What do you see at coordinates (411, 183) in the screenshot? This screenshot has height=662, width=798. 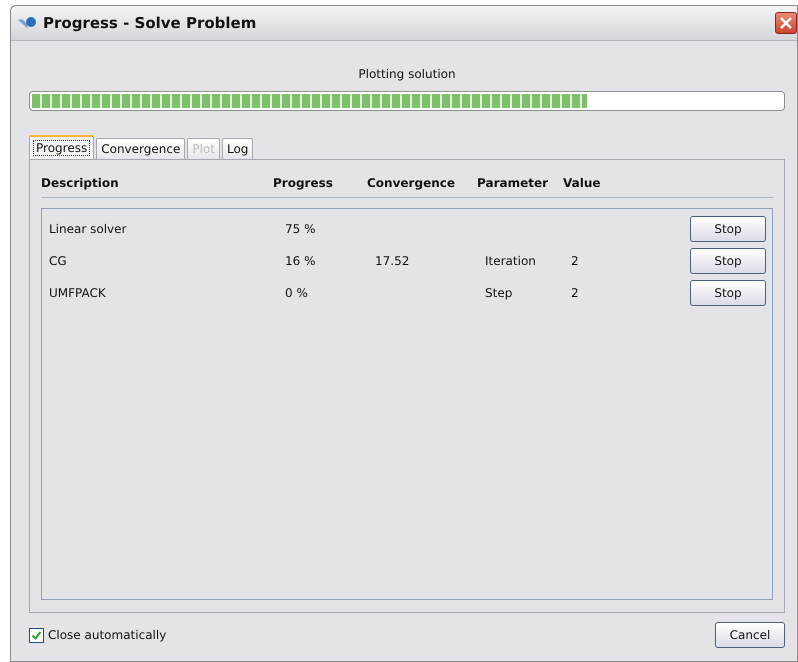 I see `column-header: Convergence` at bounding box center [411, 183].